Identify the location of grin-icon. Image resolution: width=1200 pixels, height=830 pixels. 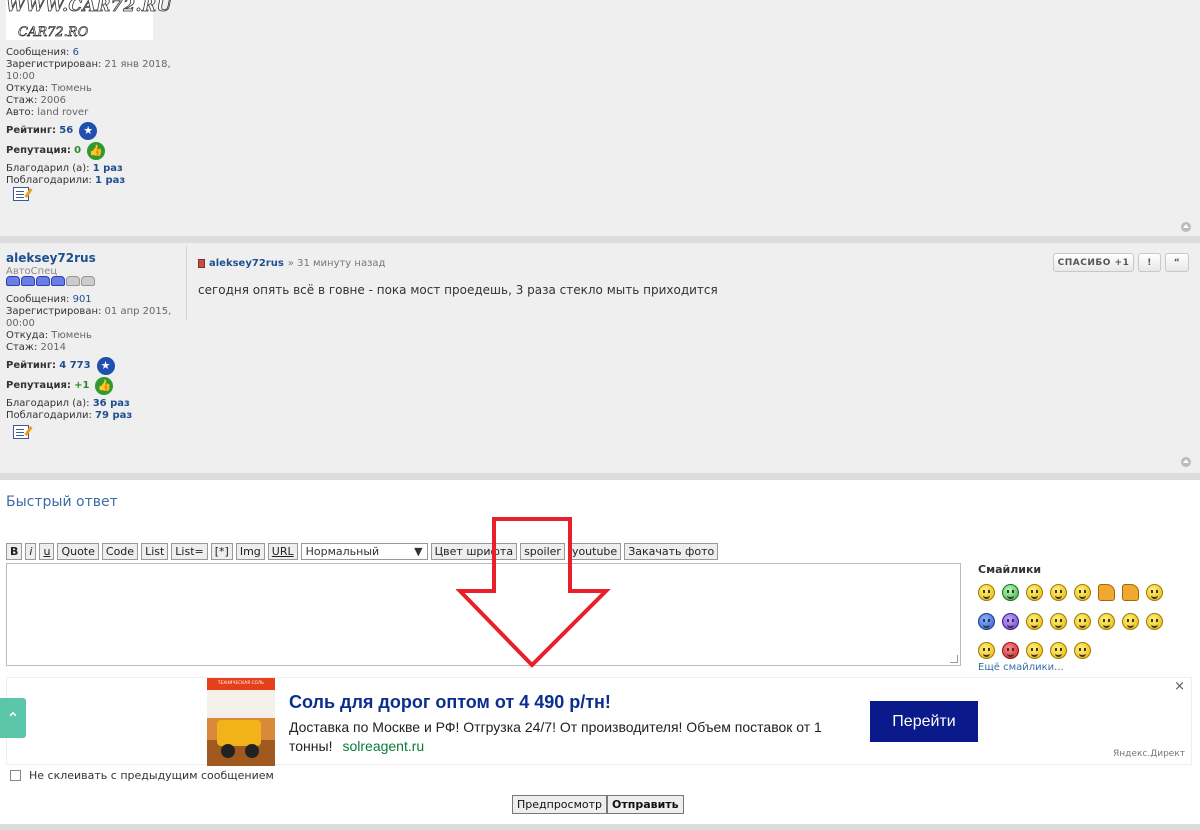
(1082, 621).